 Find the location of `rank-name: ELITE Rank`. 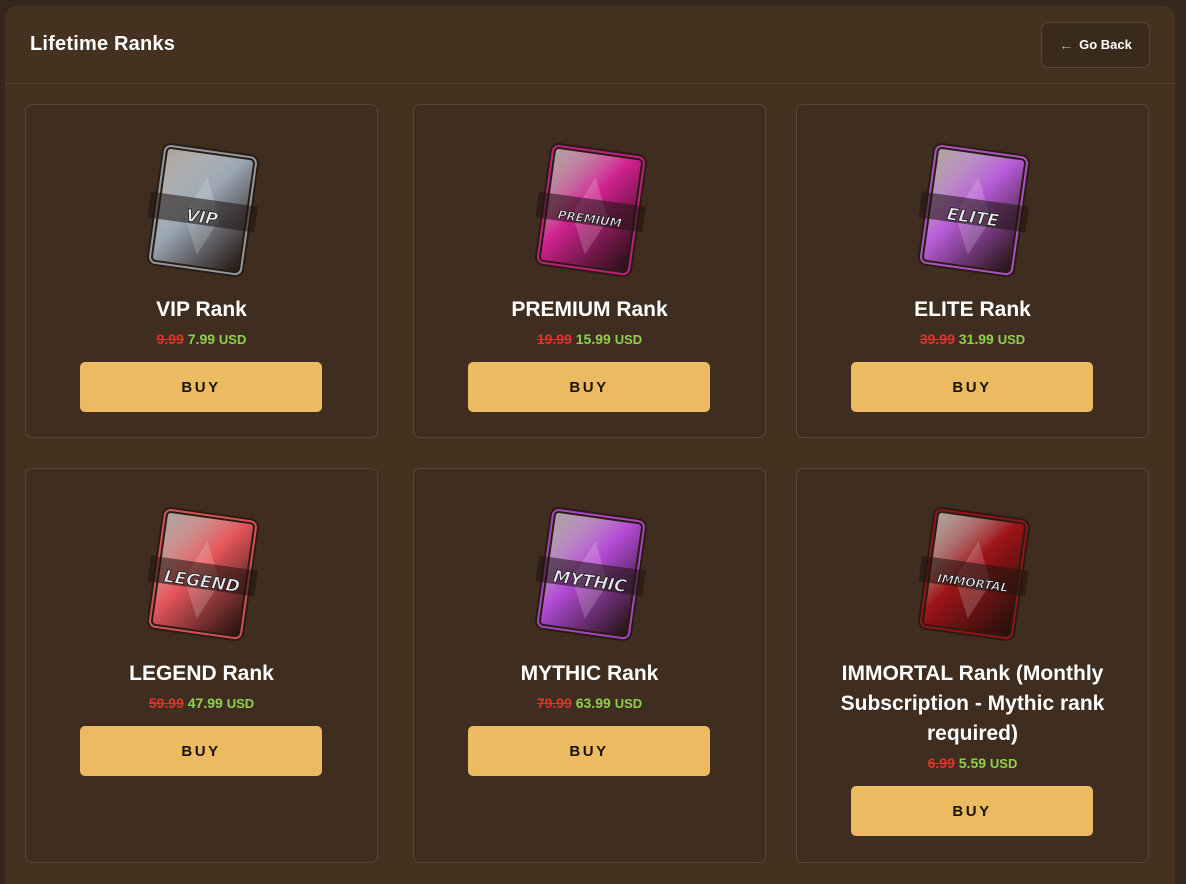

rank-name: ELITE Rank is located at coordinates (972, 309).